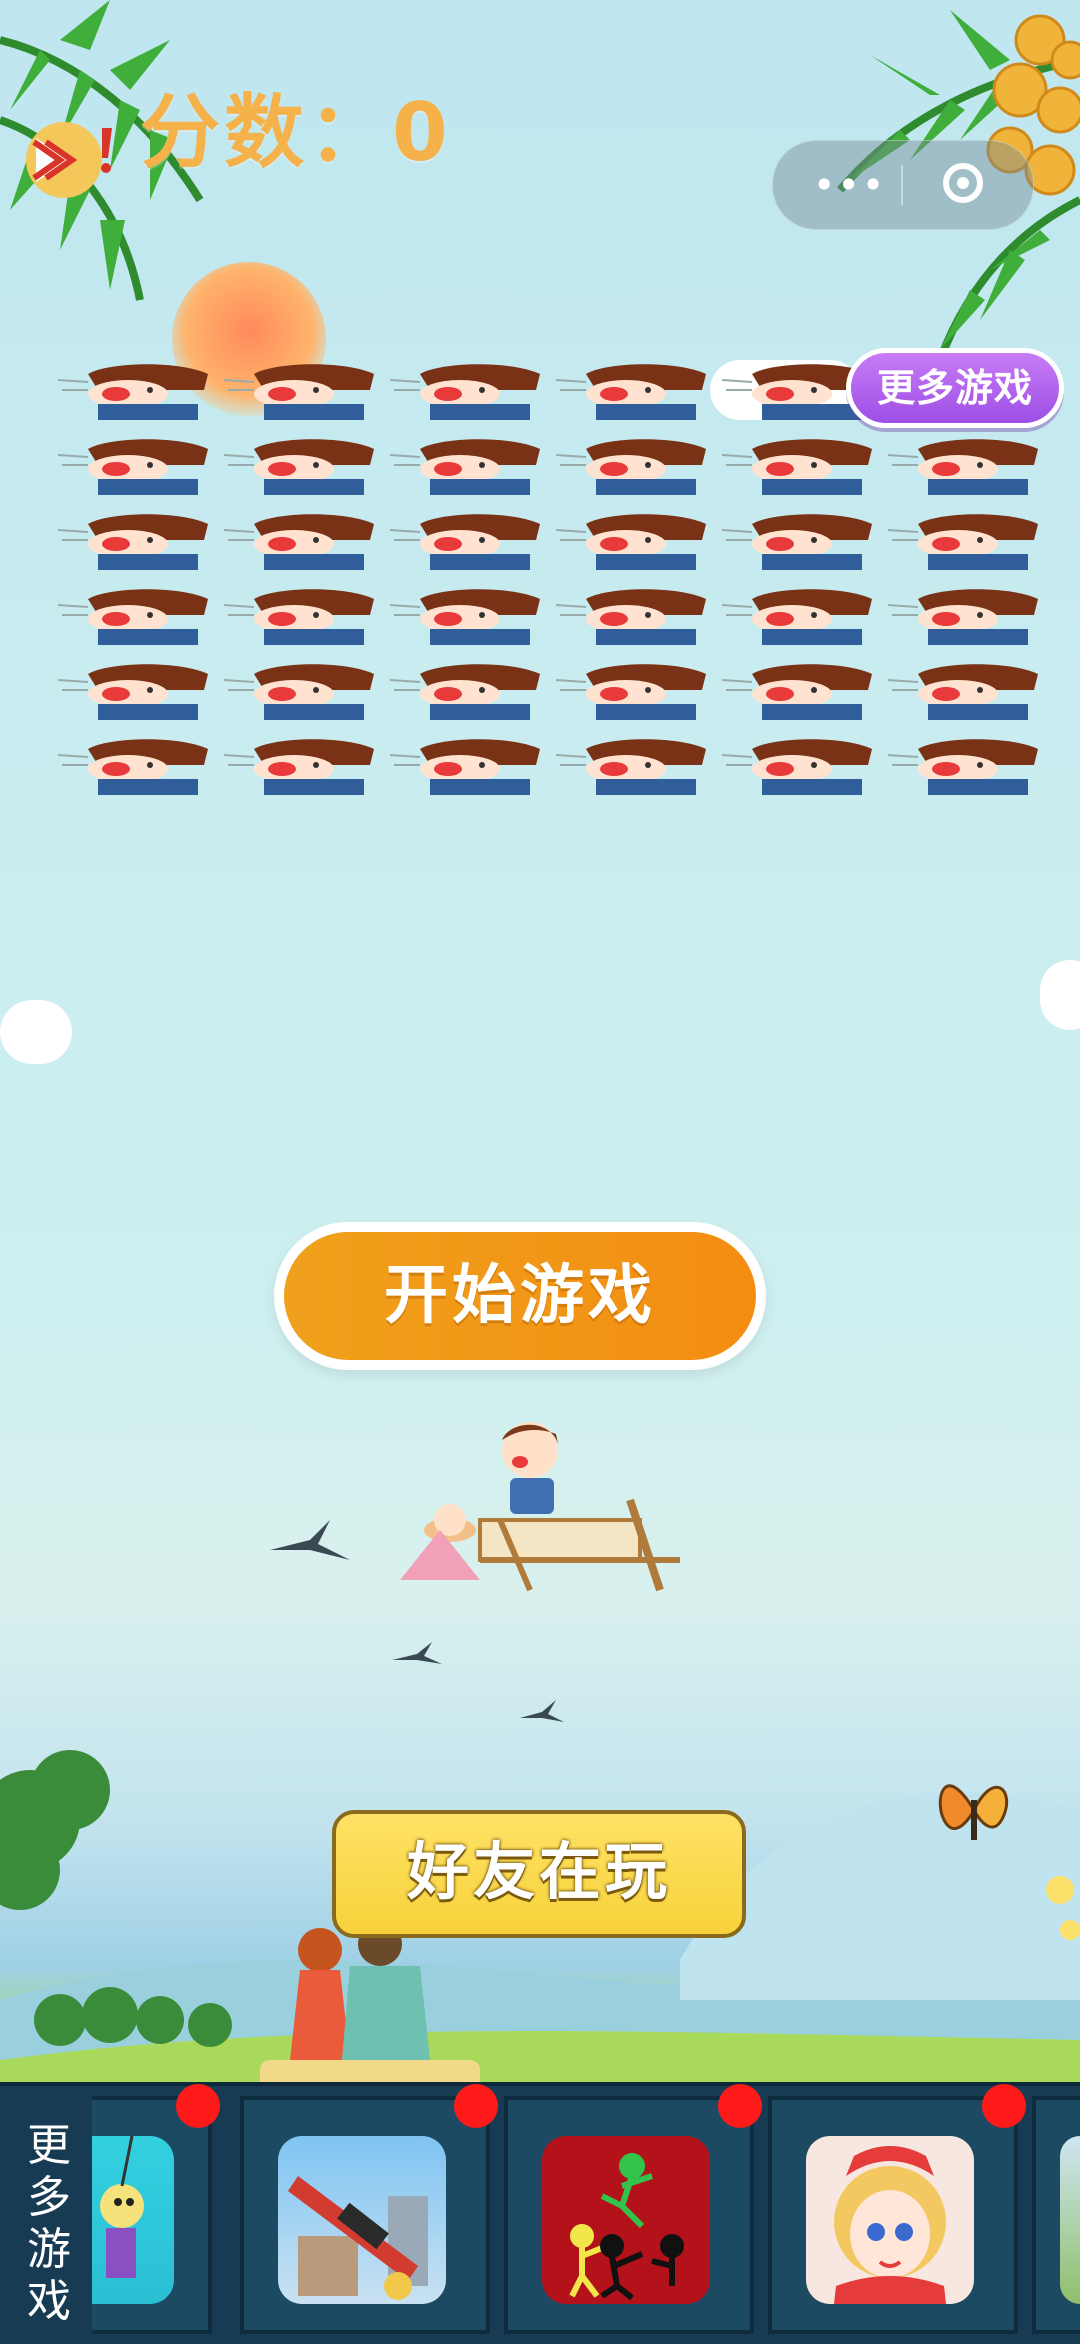 The height and width of the screenshot is (2344, 1080). What do you see at coordinates (266, 132) in the screenshot?
I see `score-label: 分数：` at bounding box center [266, 132].